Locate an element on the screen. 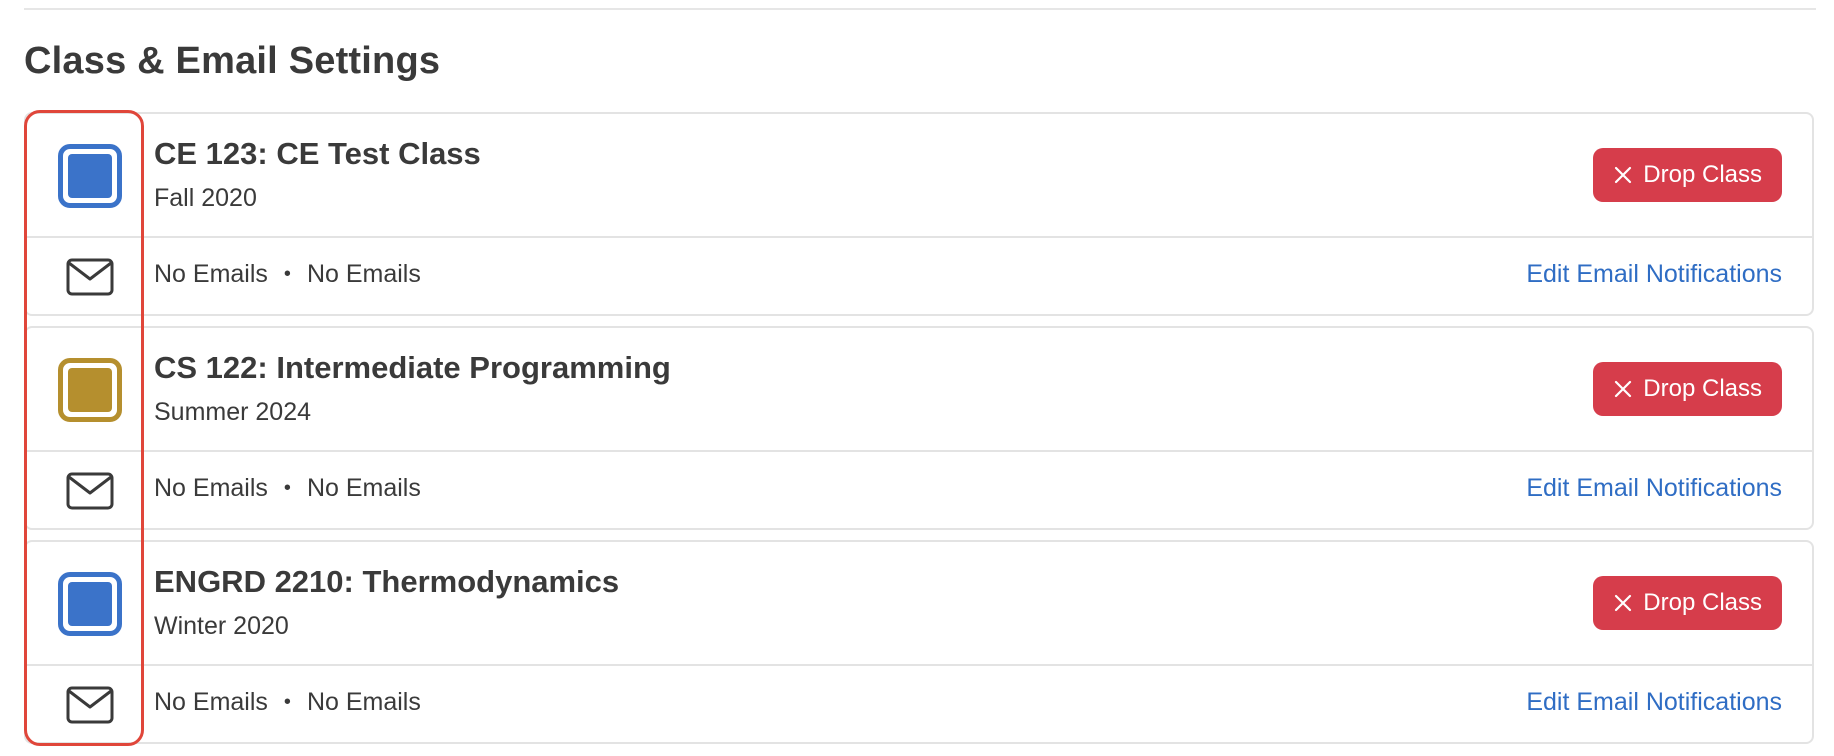  class-term: Fall 2020 is located at coordinates (205, 198).